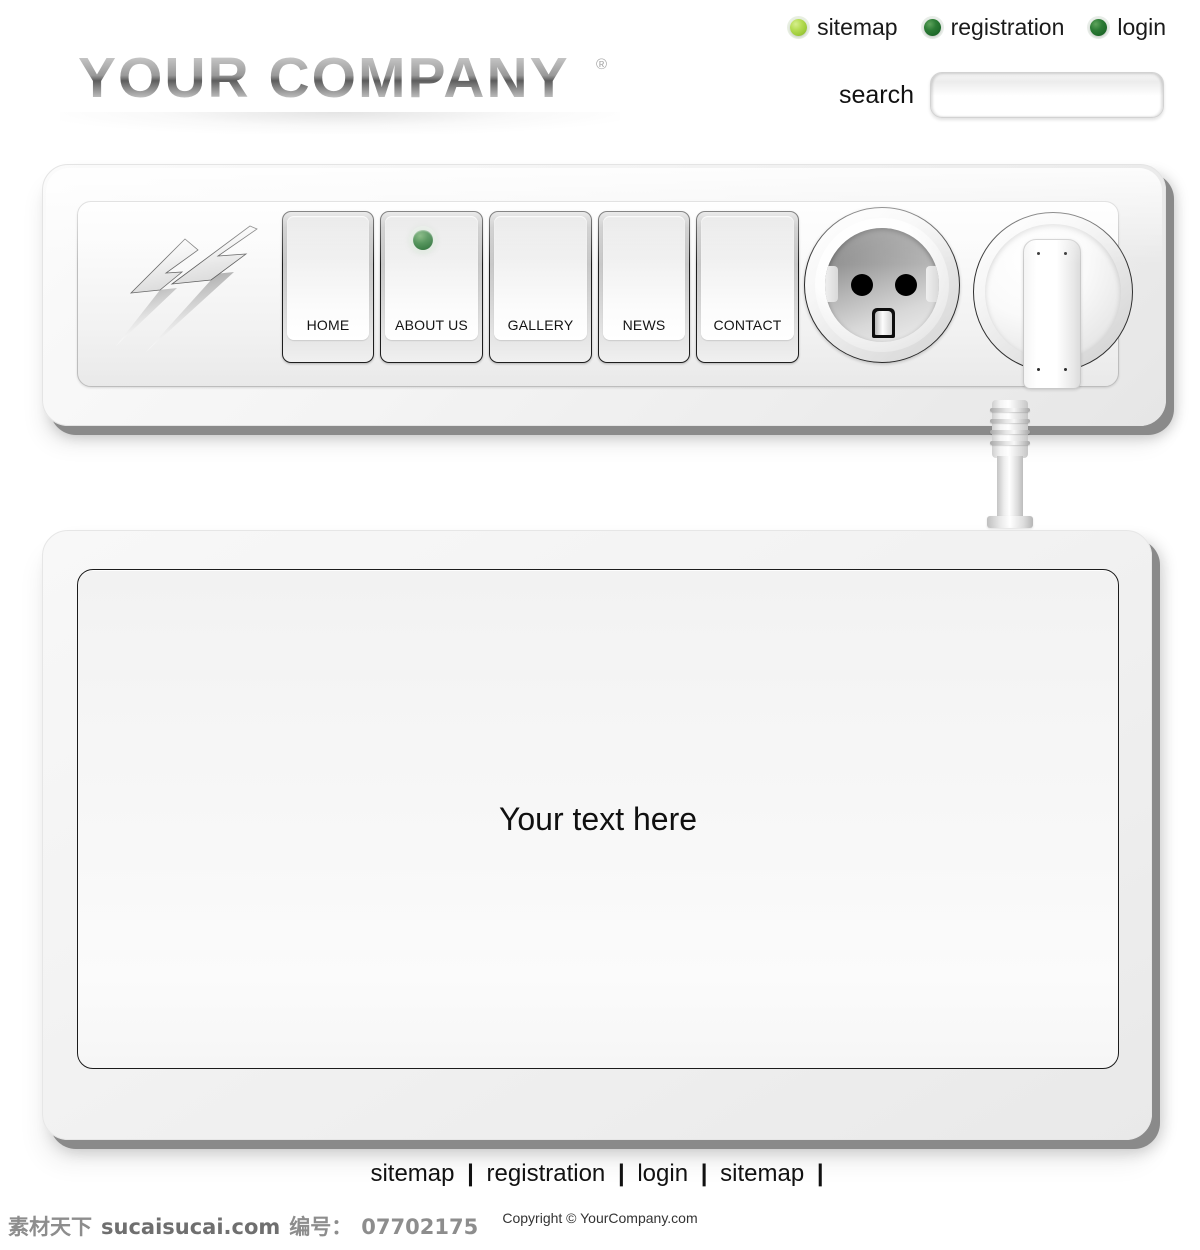  What do you see at coordinates (191, 1227) in the screenshot?
I see `watermark-site: sucaisucai.com` at bounding box center [191, 1227].